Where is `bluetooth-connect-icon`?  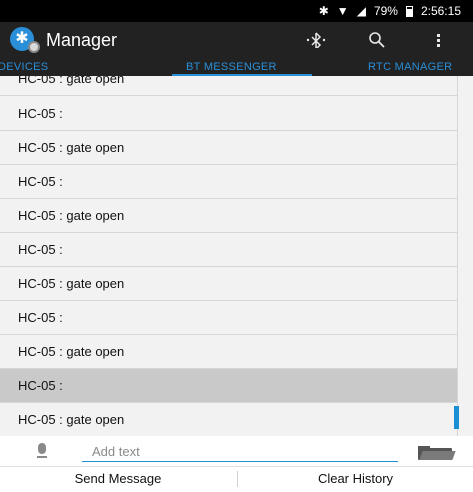
bluetooth-connect-icon is located at coordinates (316, 40).